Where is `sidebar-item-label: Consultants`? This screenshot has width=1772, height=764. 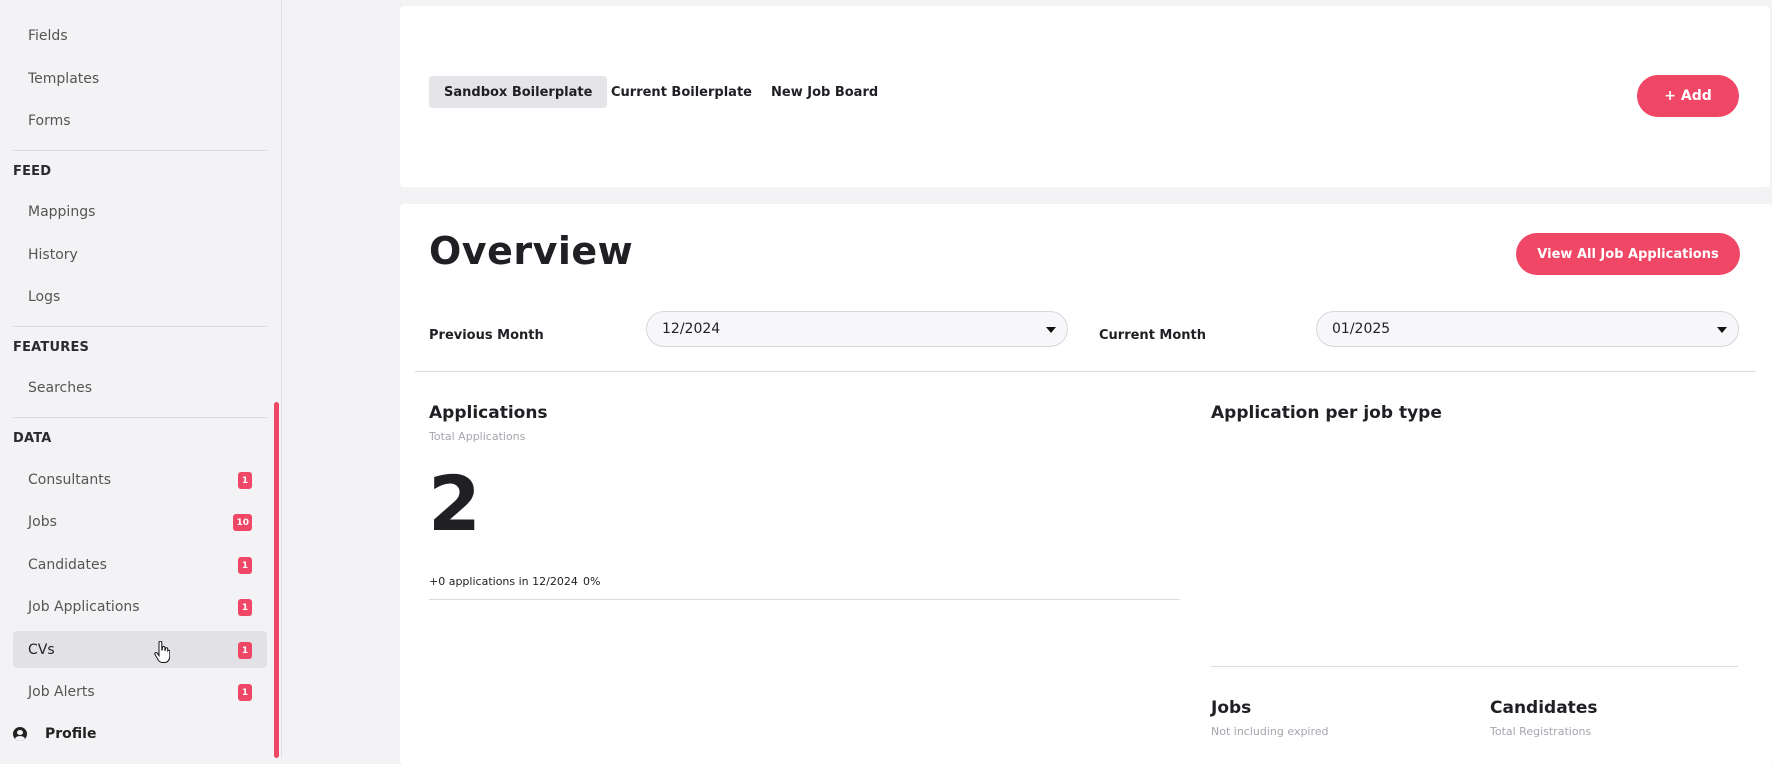
sidebar-item-label: Consultants is located at coordinates (69, 479).